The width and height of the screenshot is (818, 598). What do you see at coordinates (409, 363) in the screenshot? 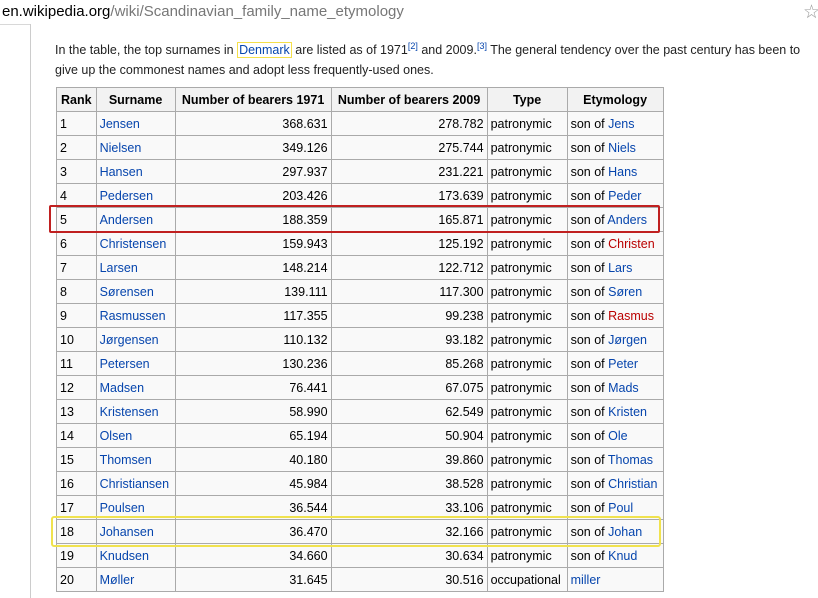
I see `bearers-2009-cell: 85.268` at bounding box center [409, 363].